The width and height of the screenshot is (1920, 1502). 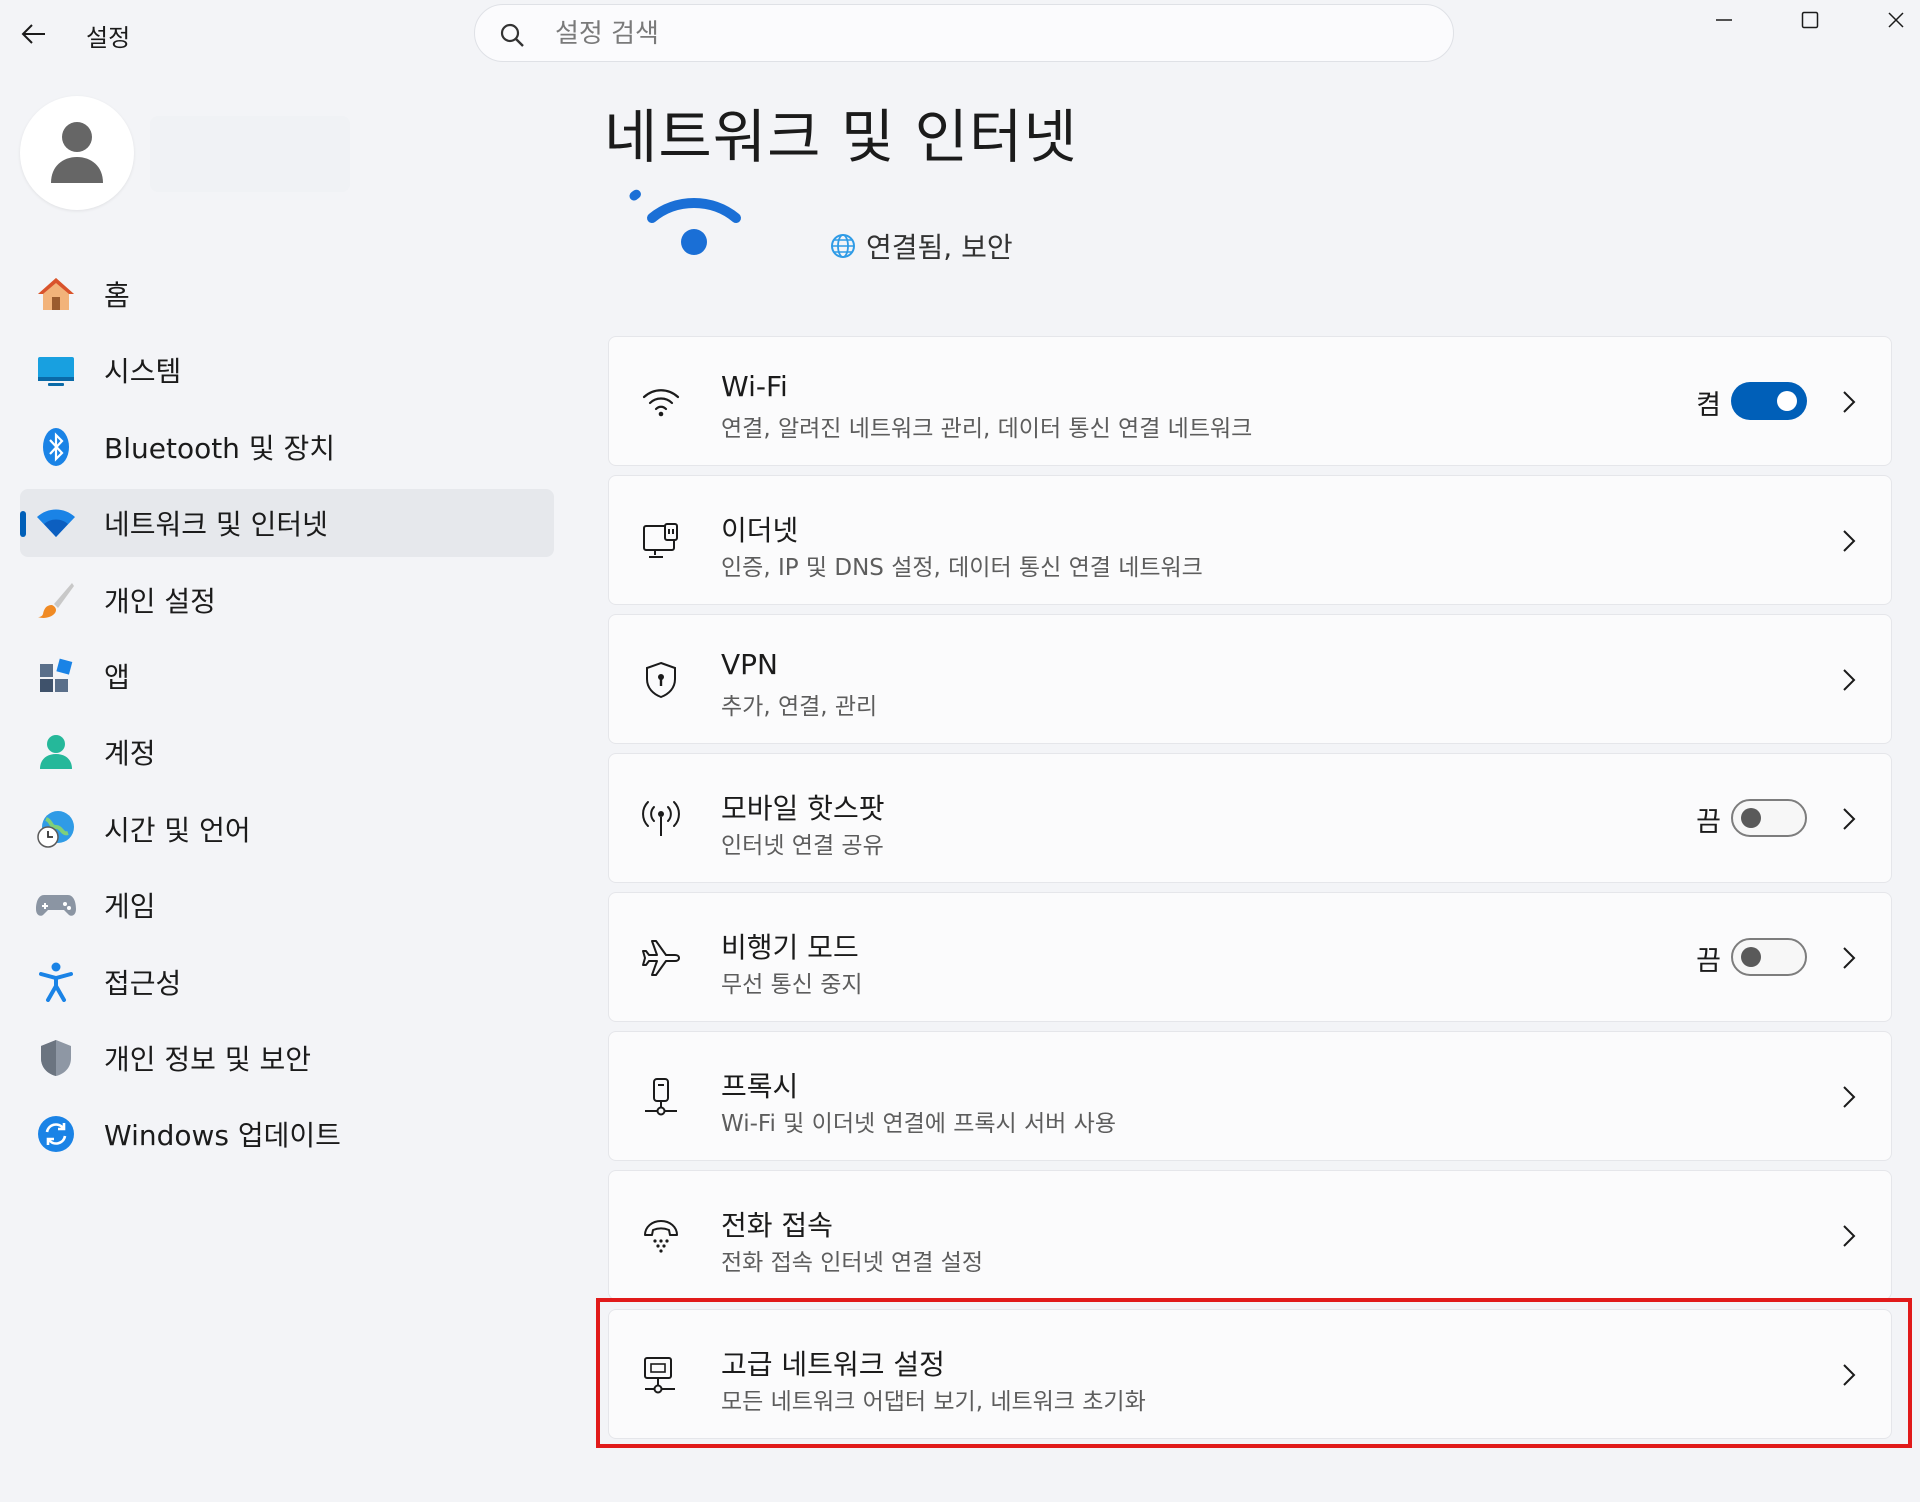 I want to click on sidebar-item-label: Bluetooth 및 장치, so click(x=220, y=448).